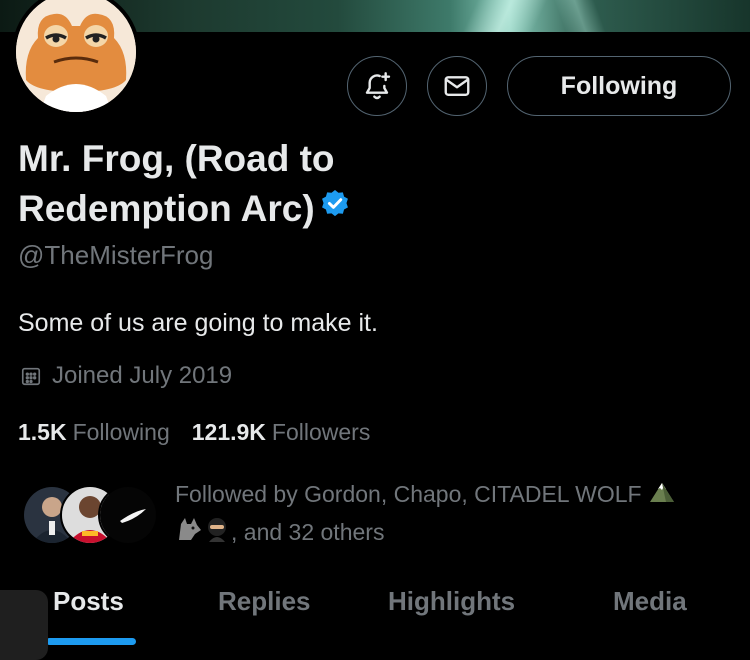 This screenshot has width=750, height=660. Describe the element at coordinates (42, 432) in the screenshot. I see `following-count: 1.5K` at that location.